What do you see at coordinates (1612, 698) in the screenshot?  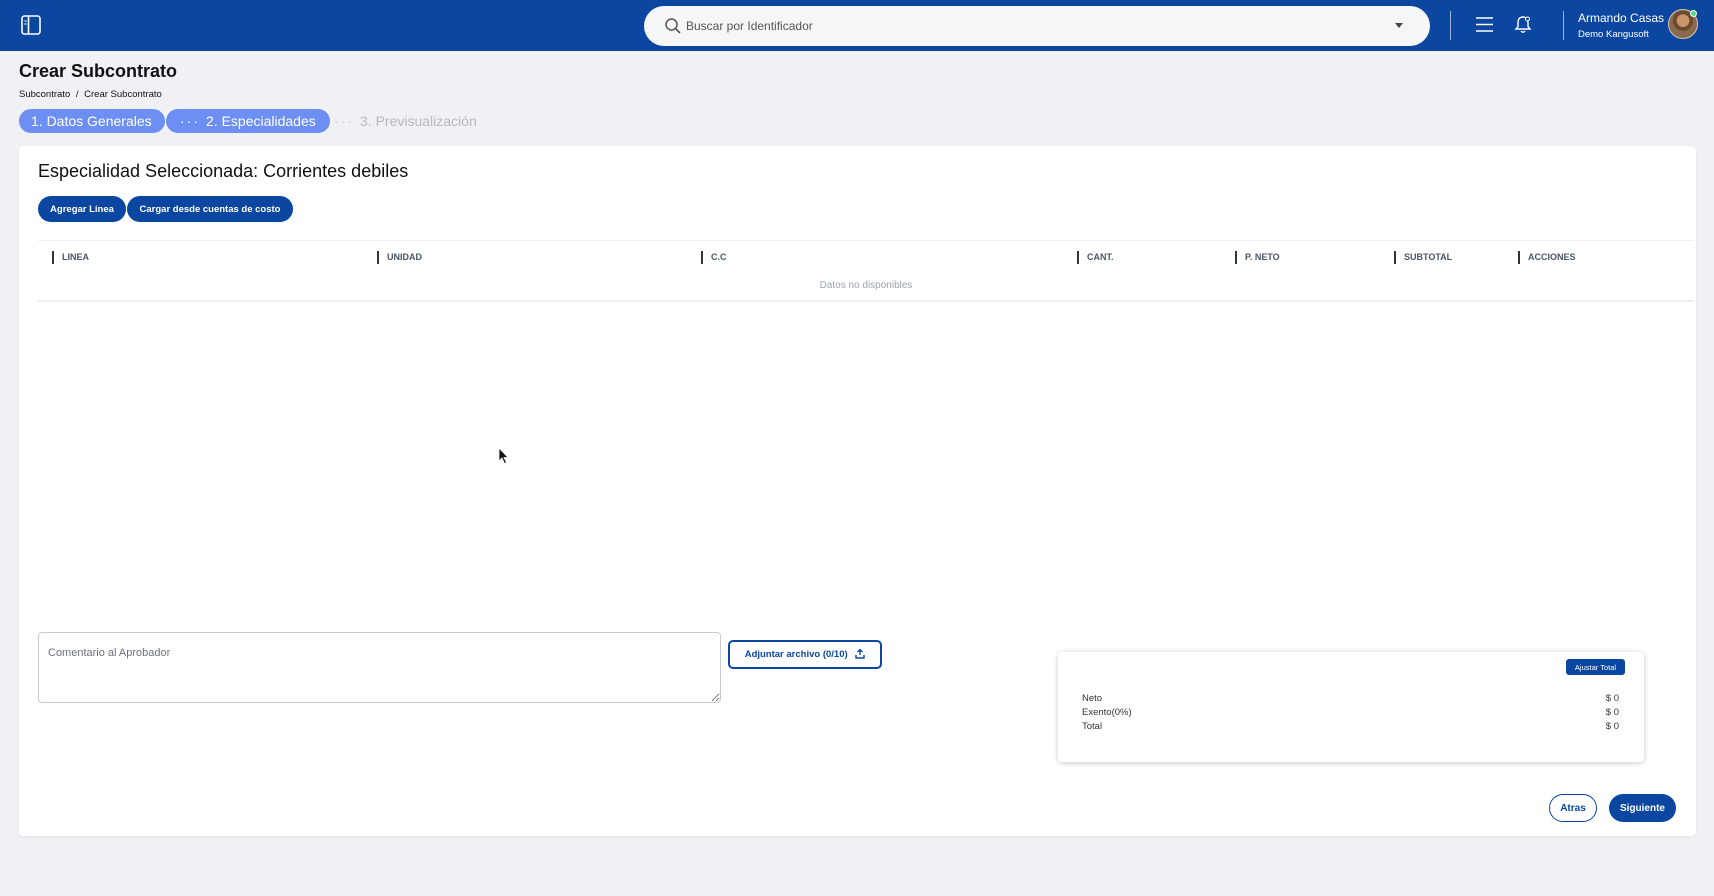 I see `totals-value-neto: $ 0` at bounding box center [1612, 698].